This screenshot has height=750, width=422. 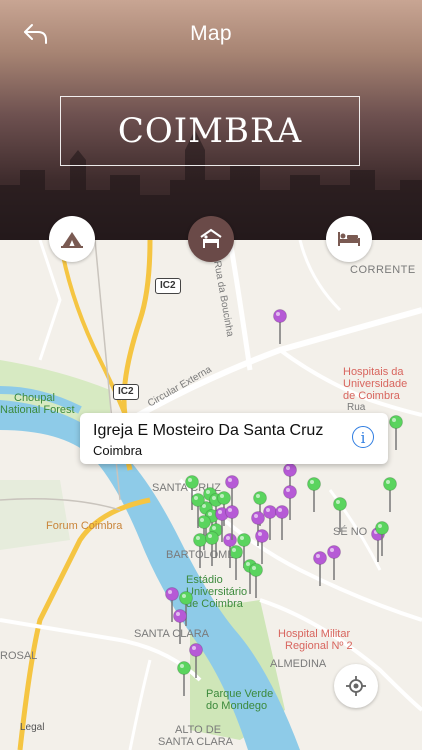 I want to click on map-label: Choupal, so click(x=34, y=398).